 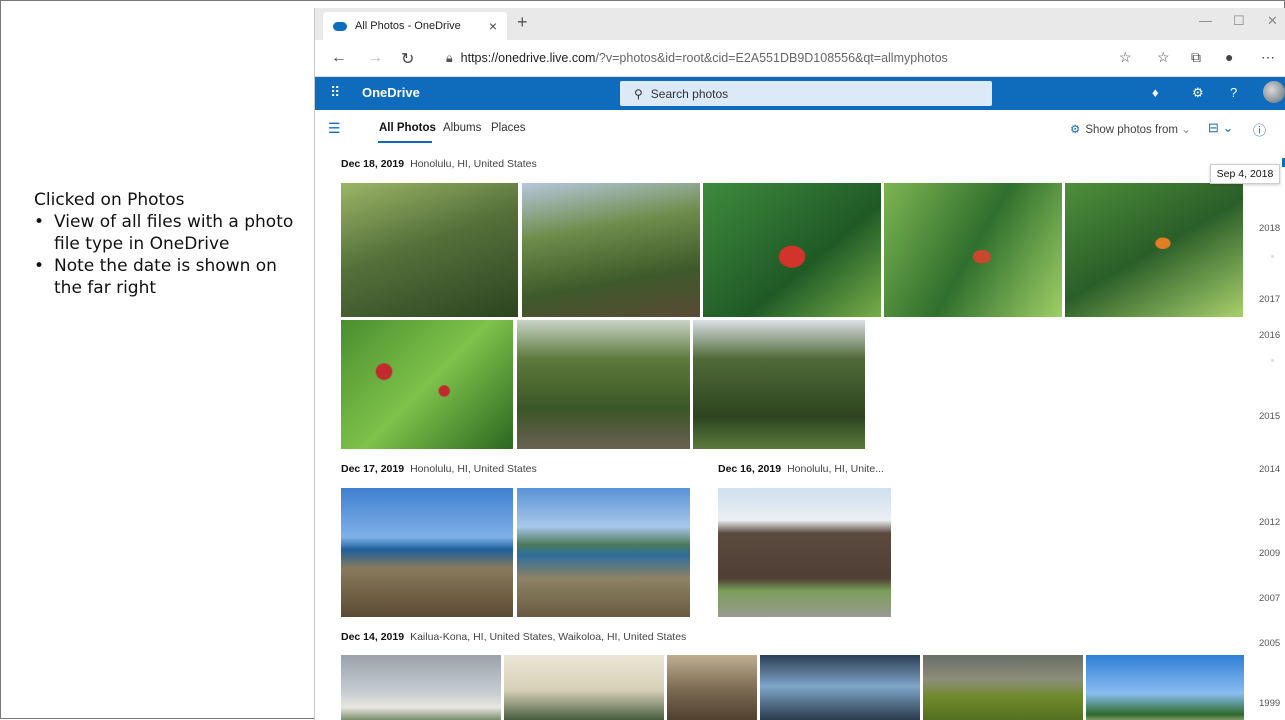 What do you see at coordinates (689, 93) in the screenshot?
I see `search-placeholder: Search photos` at bounding box center [689, 93].